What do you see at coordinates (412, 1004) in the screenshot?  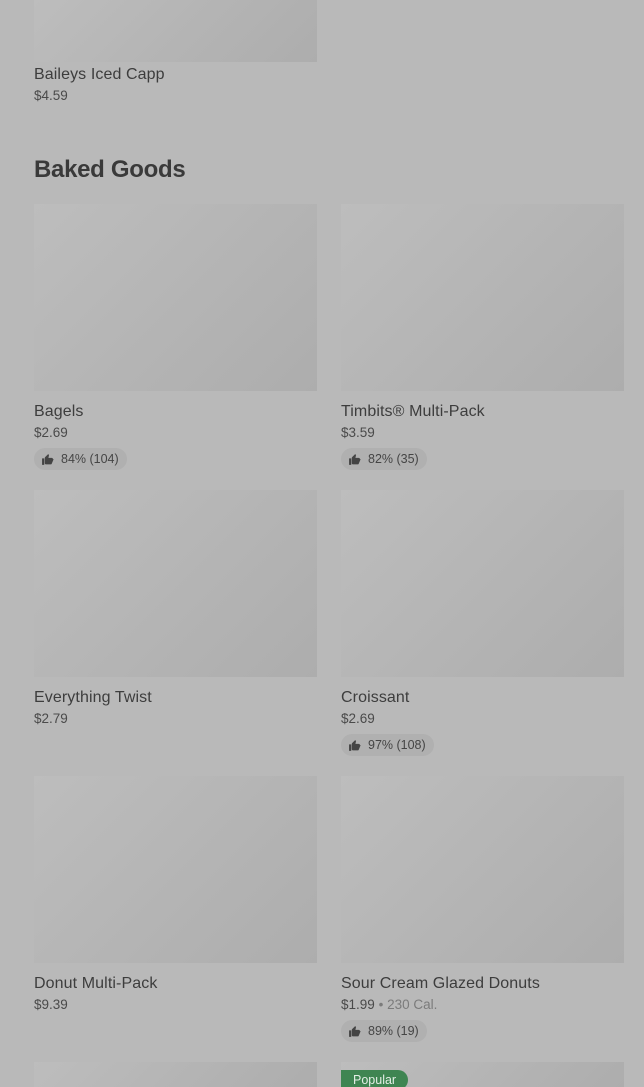 I see `item-calories: 230 Cal.` at bounding box center [412, 1004].